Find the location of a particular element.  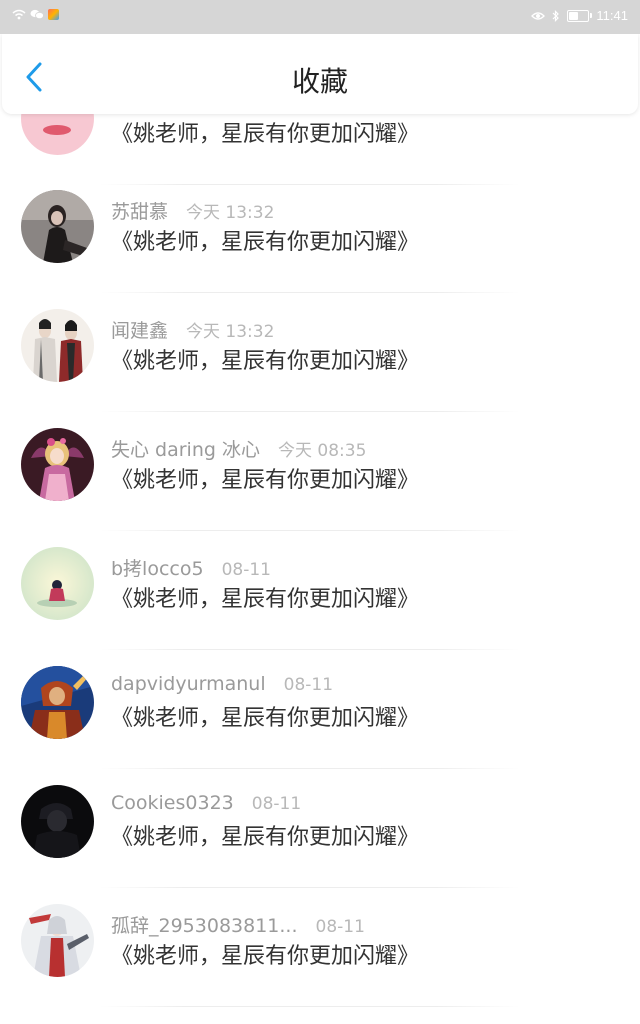

header-bar: 收藏 is located at coordinates (320, 74).